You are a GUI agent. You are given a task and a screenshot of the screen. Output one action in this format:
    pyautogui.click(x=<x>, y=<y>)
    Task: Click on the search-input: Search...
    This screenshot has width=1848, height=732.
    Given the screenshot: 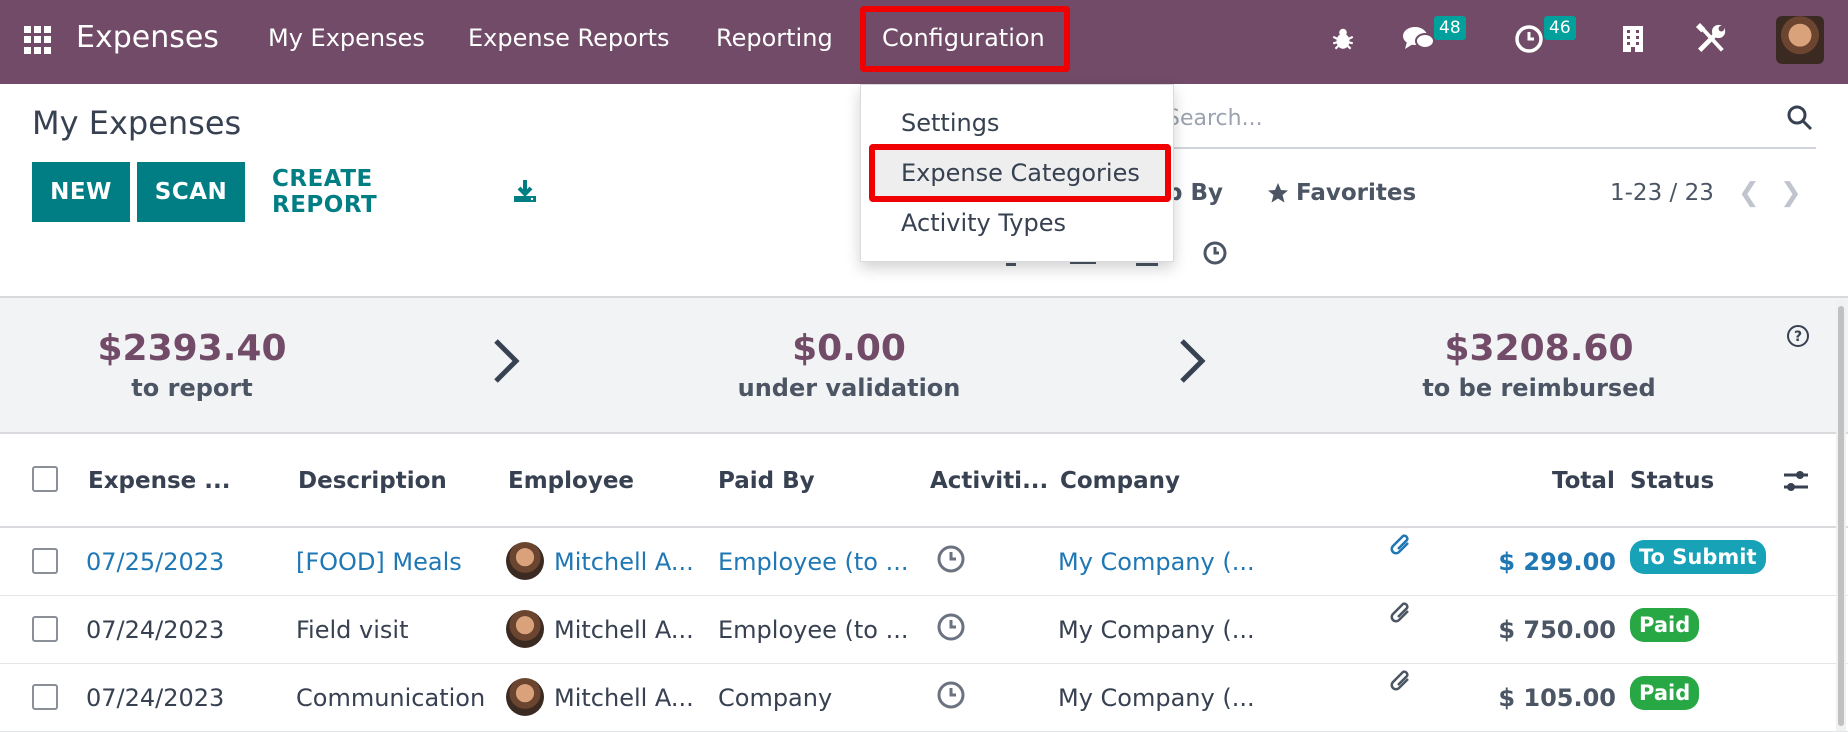 What is the action you would take?
    pyautogui.click(x=1214, y=118)
    